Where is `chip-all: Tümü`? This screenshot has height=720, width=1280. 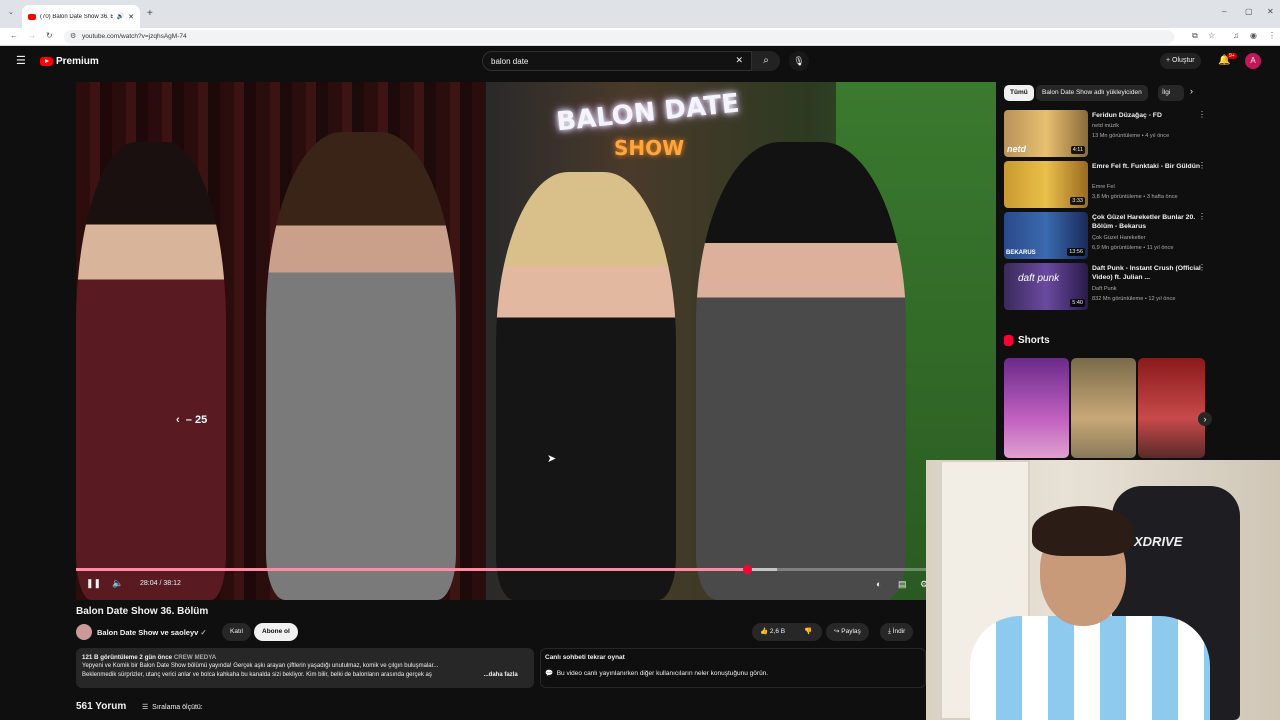
chip-all: Tümü is located at coordinates (1019, 93).